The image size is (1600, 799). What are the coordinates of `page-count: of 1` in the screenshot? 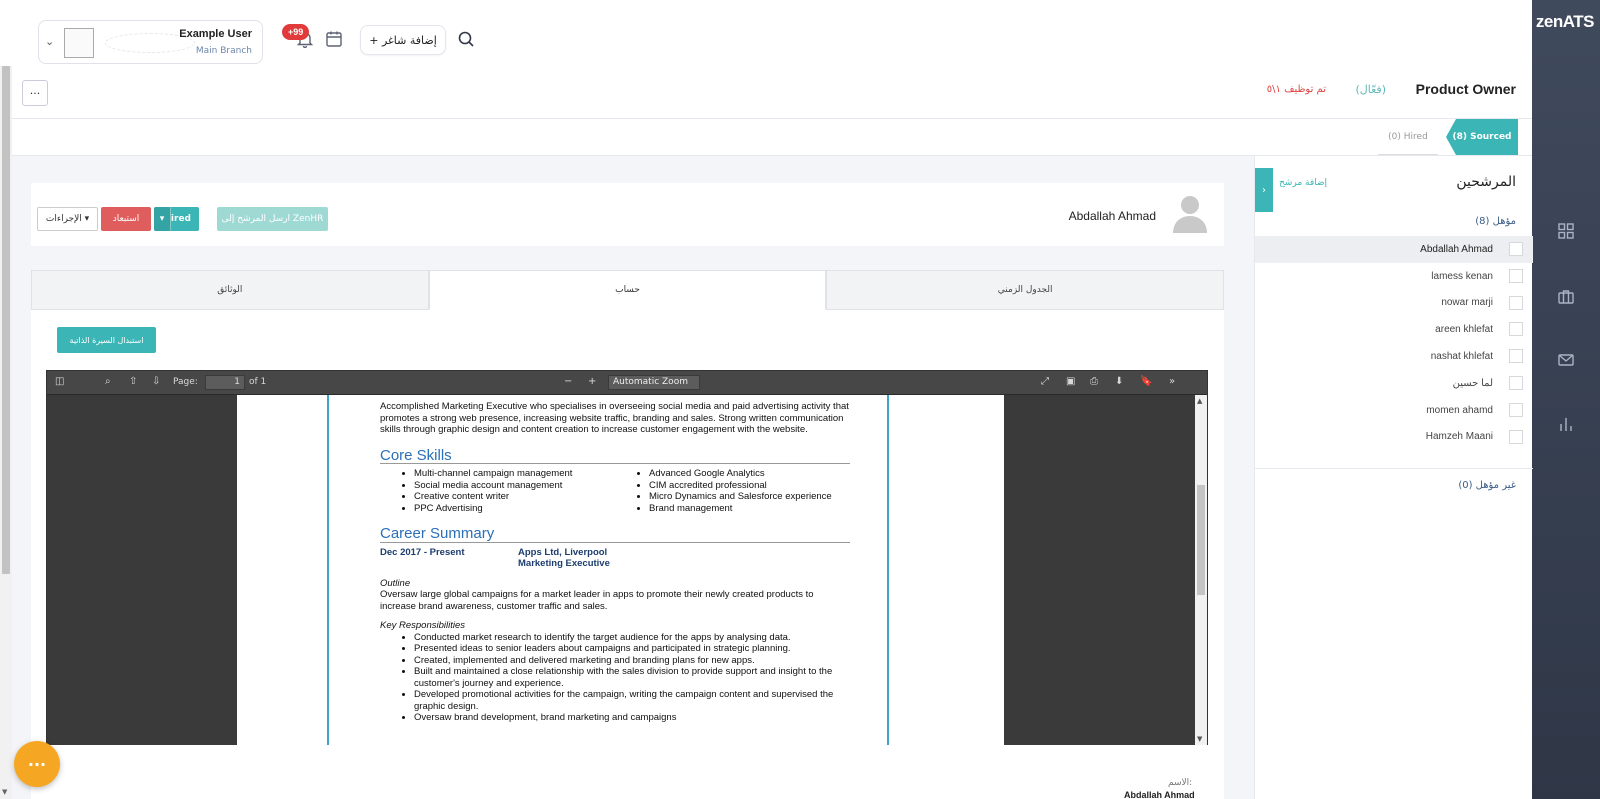 It's located at (258, 382).